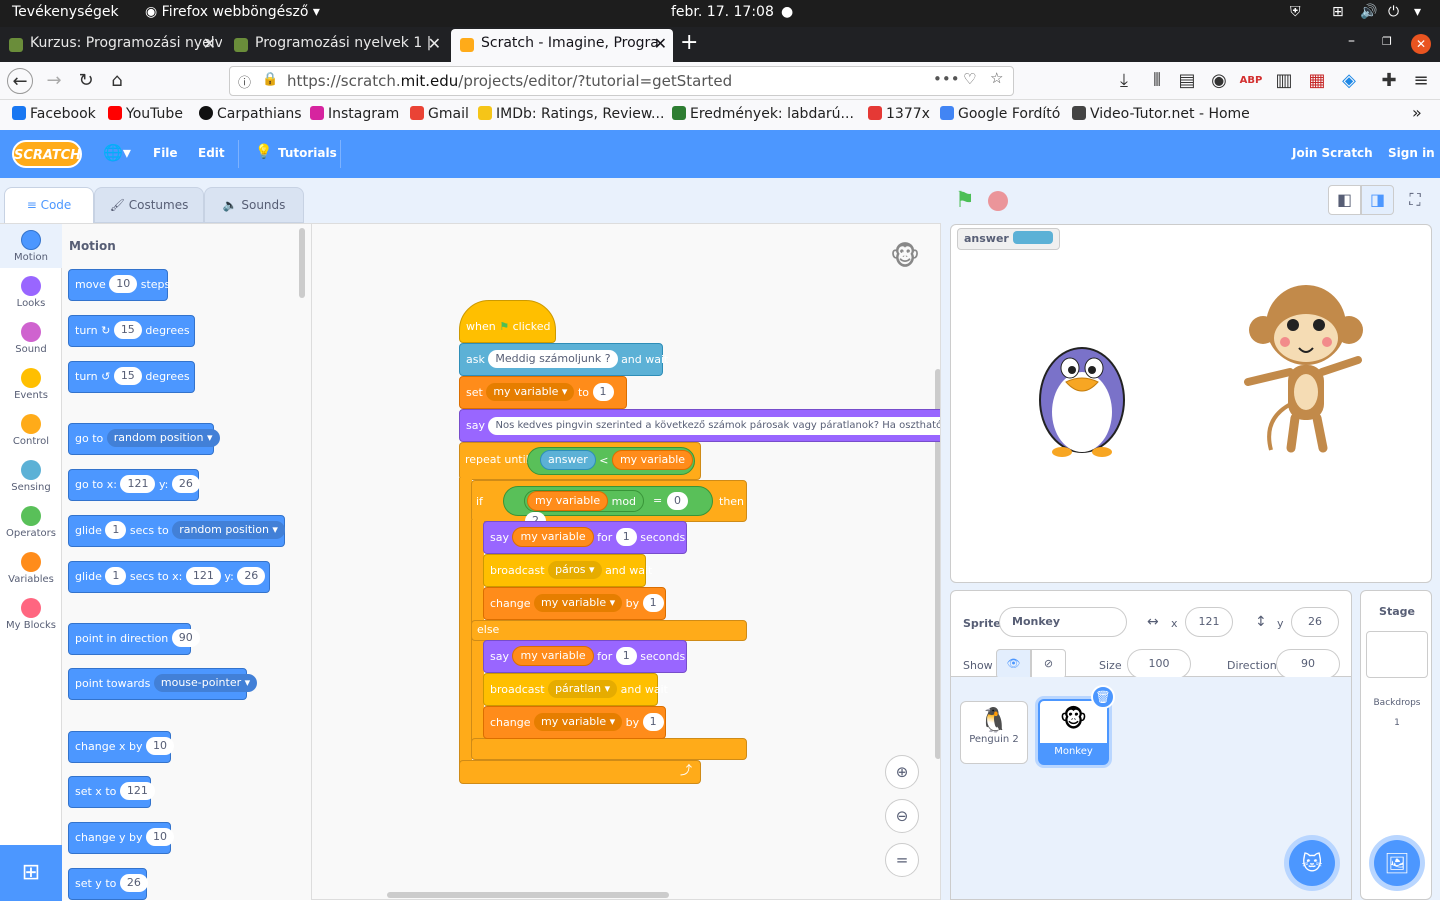 This screenshot has height=901, width=1440. What do you see at coordinates (1417, 12) in the screenshot?
I see `system-menu-chevron-icon: ▾` at bounding box center [1417, 12].